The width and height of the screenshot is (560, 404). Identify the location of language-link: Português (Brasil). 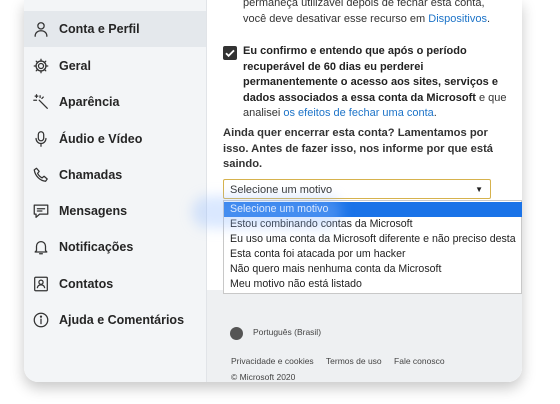
(287, 332).